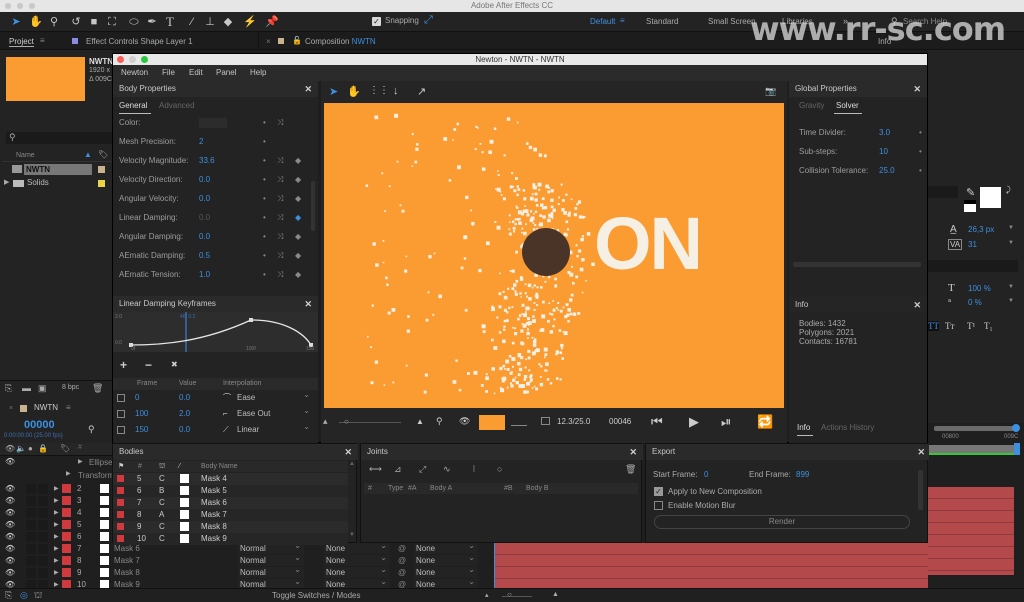  I want to click on menu-help: Help, so click(258, 73).